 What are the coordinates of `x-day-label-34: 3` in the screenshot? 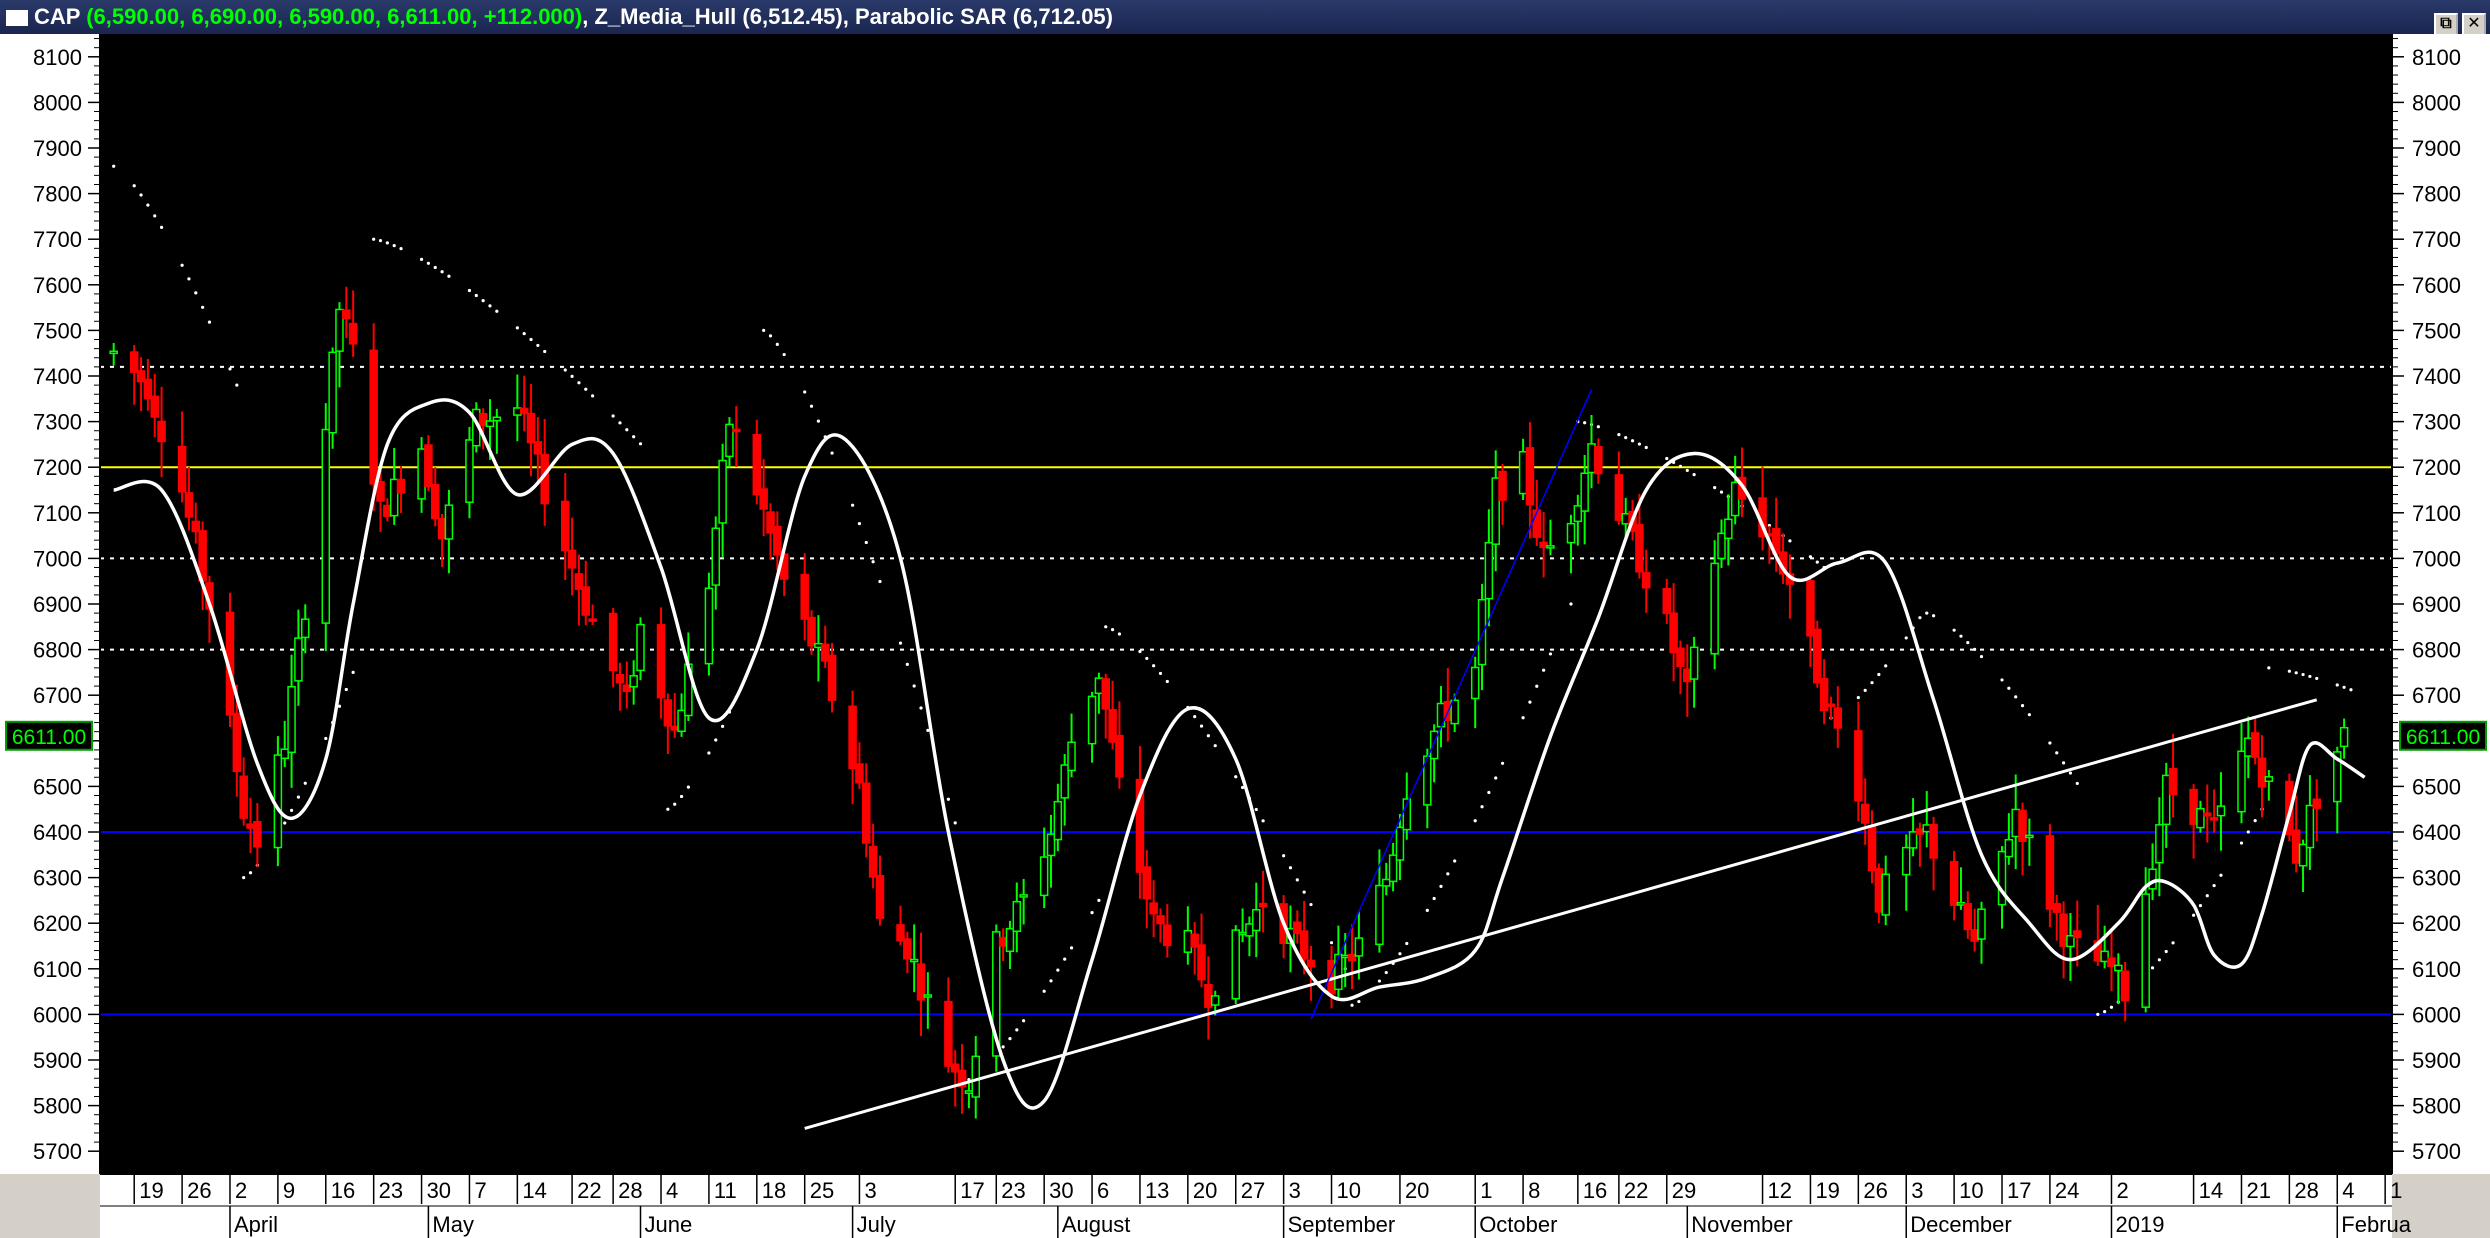 It's located at (1917, 1190).